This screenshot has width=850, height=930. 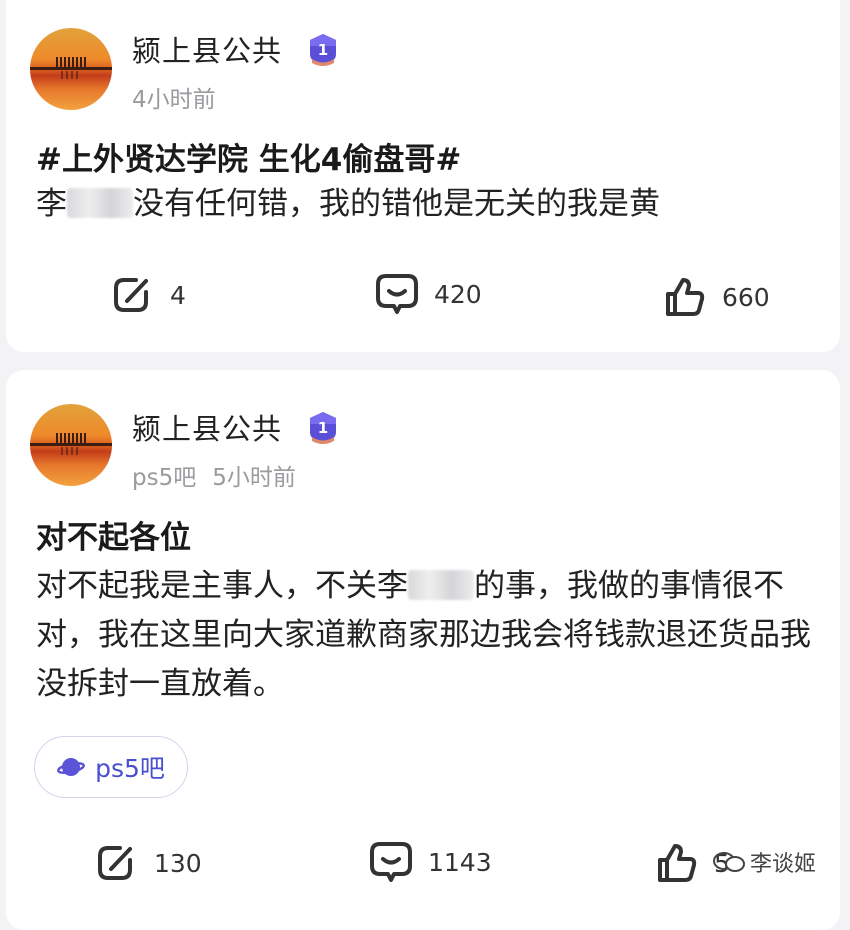 I want to click on share-button: 4, so click(x=148, y=295).